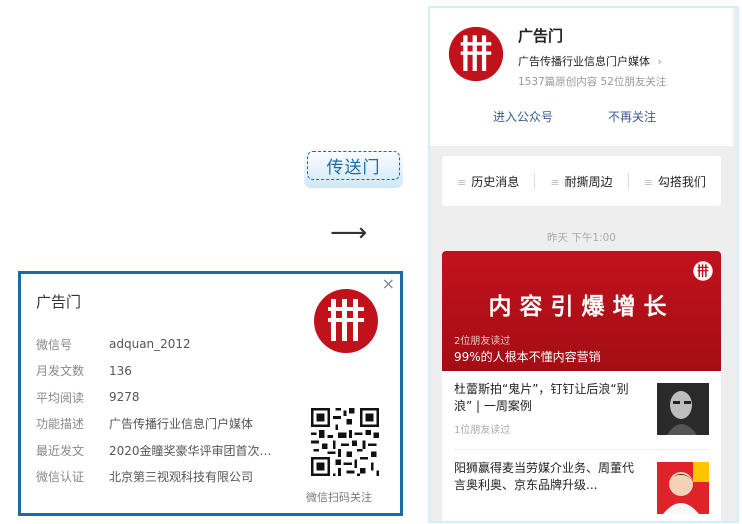 This screenshot has height=524, width=742. Describe the element at coordinates (541, 36) in the screenshot. I see `profile-name: 广告门` at that location.